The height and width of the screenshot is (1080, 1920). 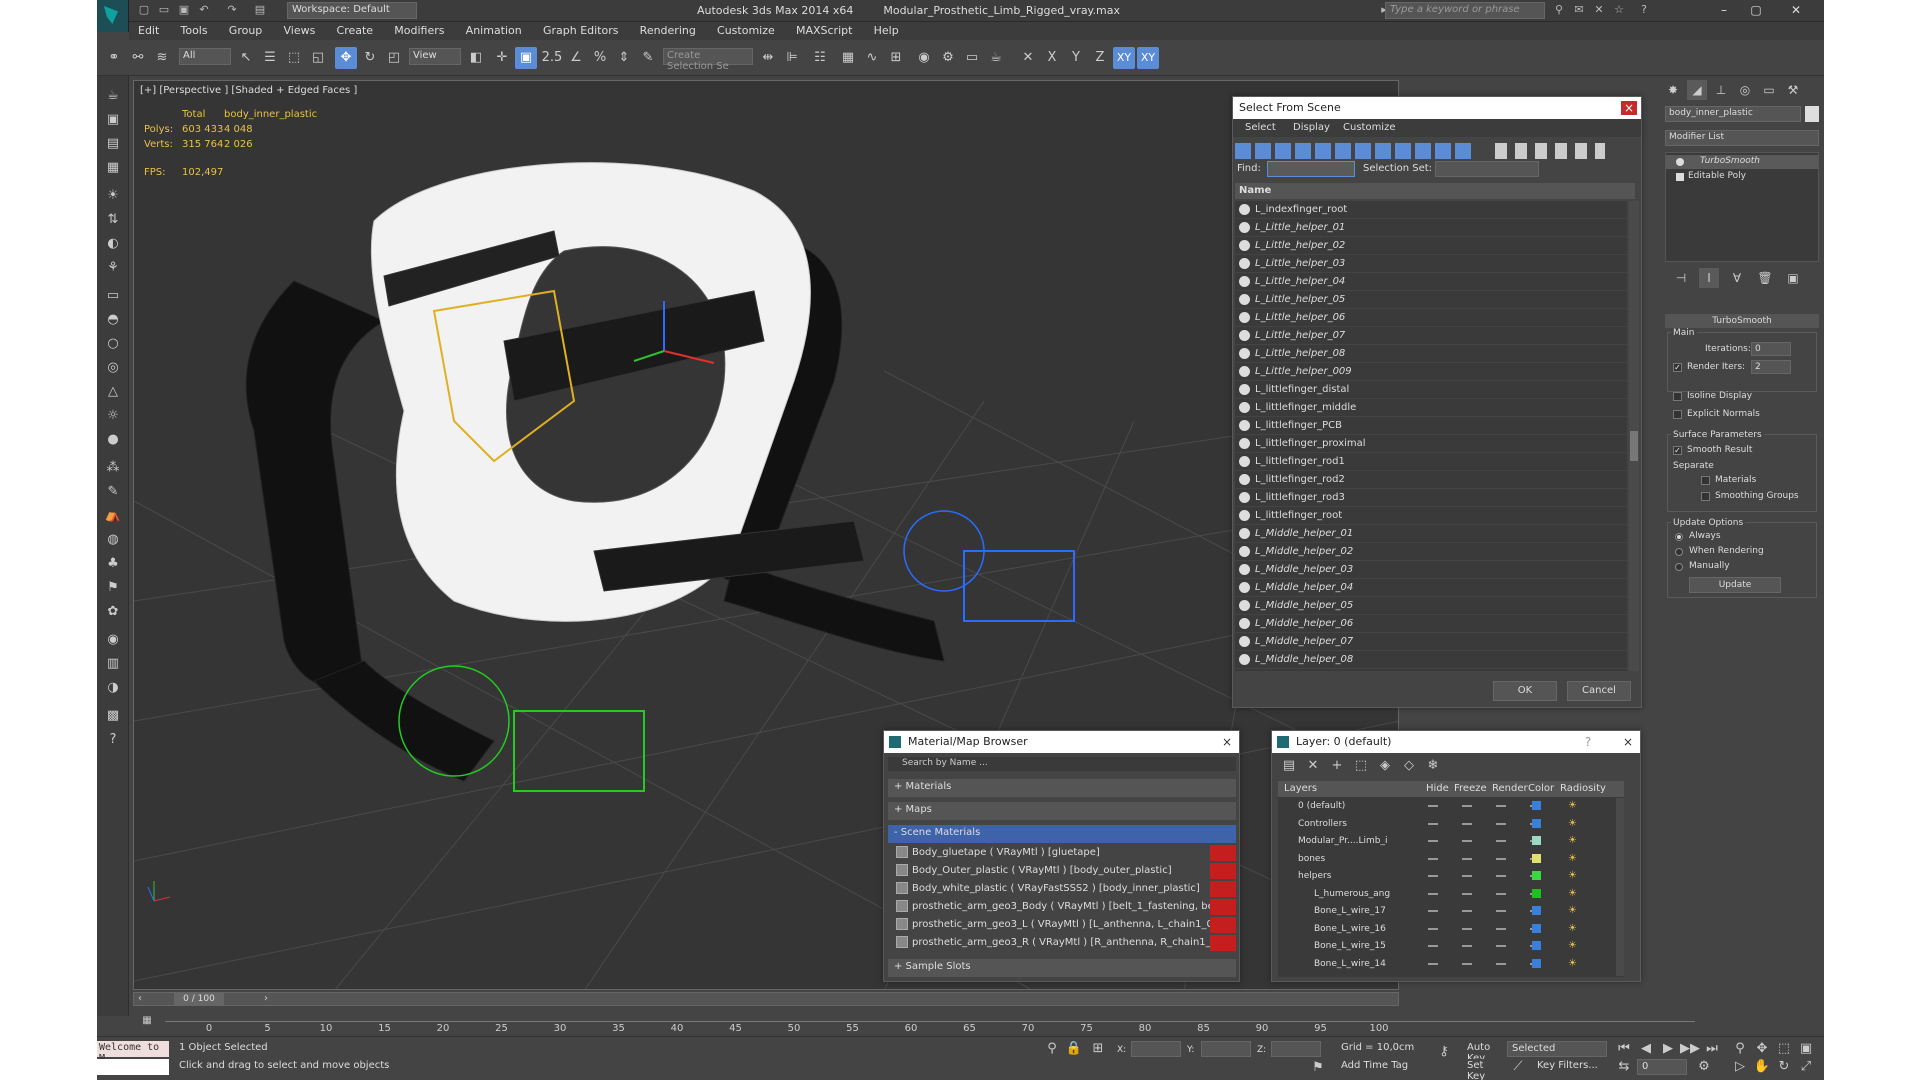 I want to click on scene-object-row: L_Little_helper_06, so click(x=1431, y=318).